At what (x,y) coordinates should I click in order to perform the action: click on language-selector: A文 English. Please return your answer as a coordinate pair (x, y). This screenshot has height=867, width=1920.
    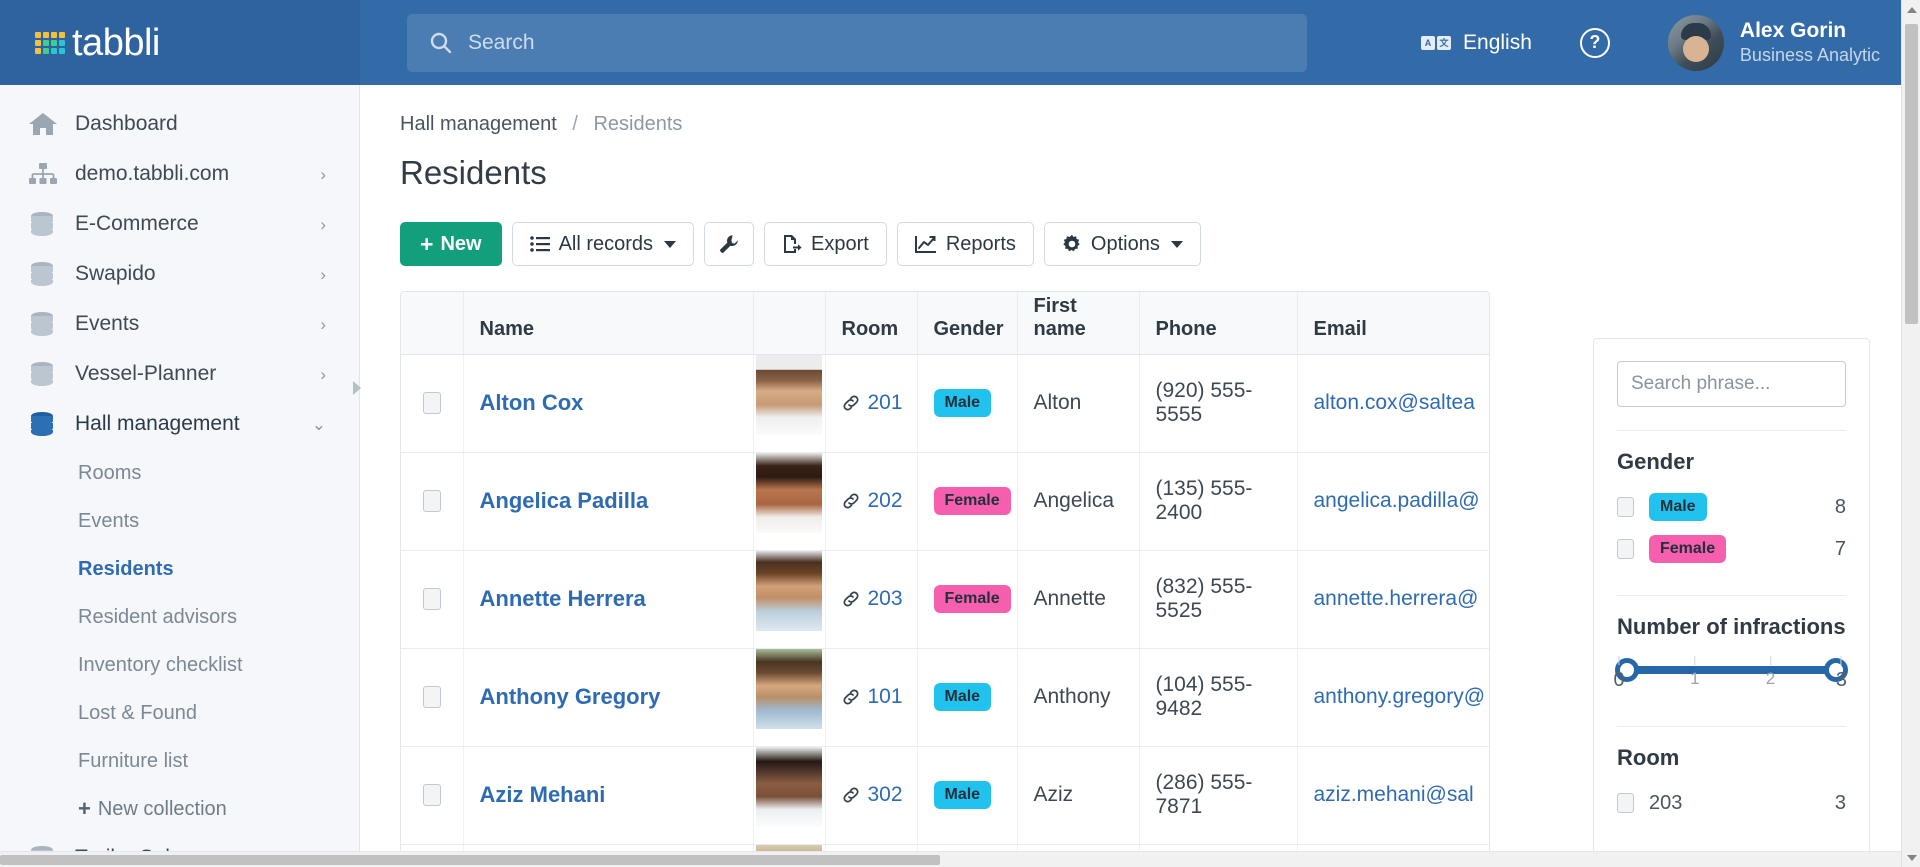
    Looking at the image, I should click on (1476, 43).